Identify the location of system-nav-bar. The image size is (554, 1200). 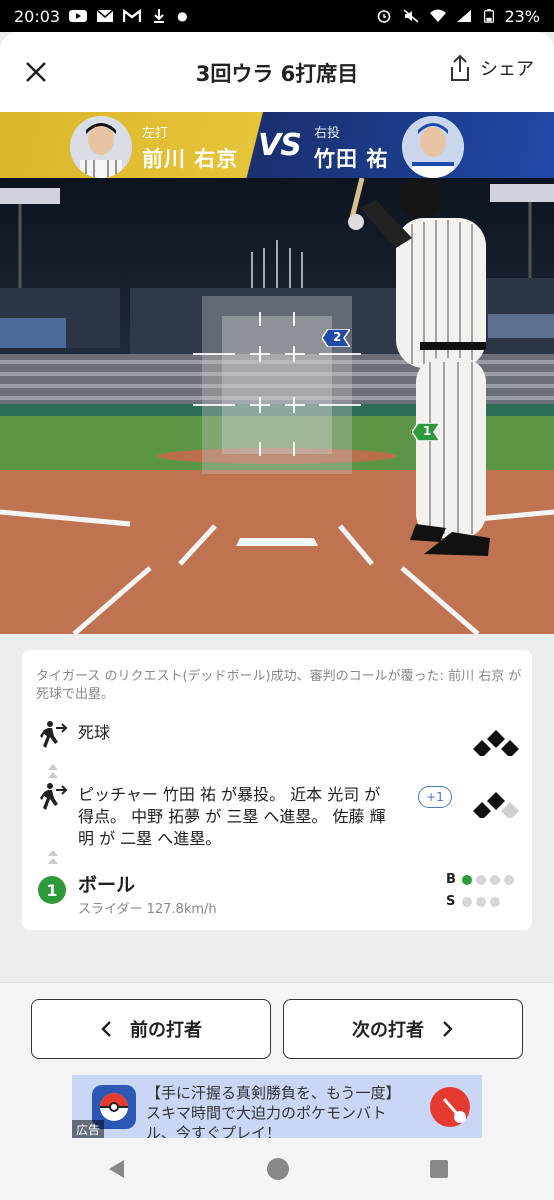
(277, 1169).